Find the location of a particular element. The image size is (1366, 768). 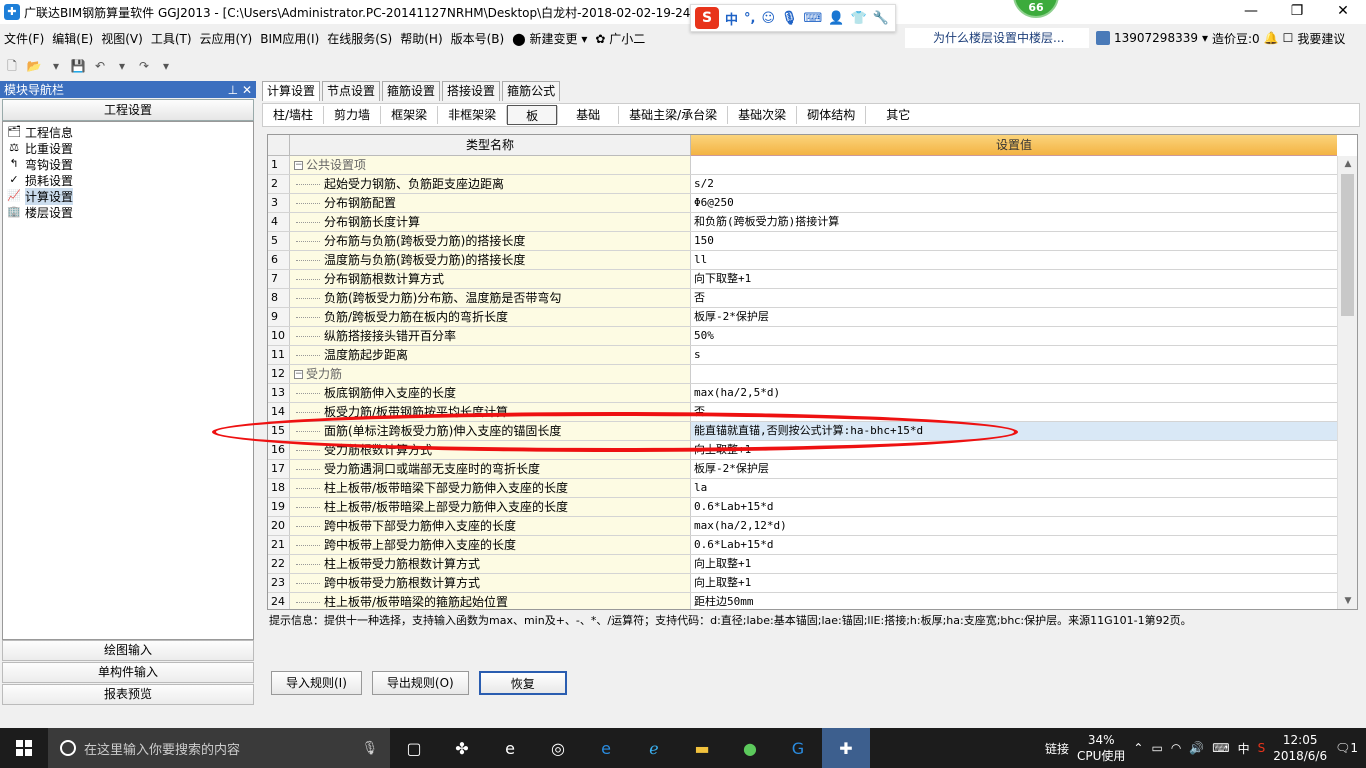

setting-name-cell: − 公共设置项 is located at coordinates (490, 165).